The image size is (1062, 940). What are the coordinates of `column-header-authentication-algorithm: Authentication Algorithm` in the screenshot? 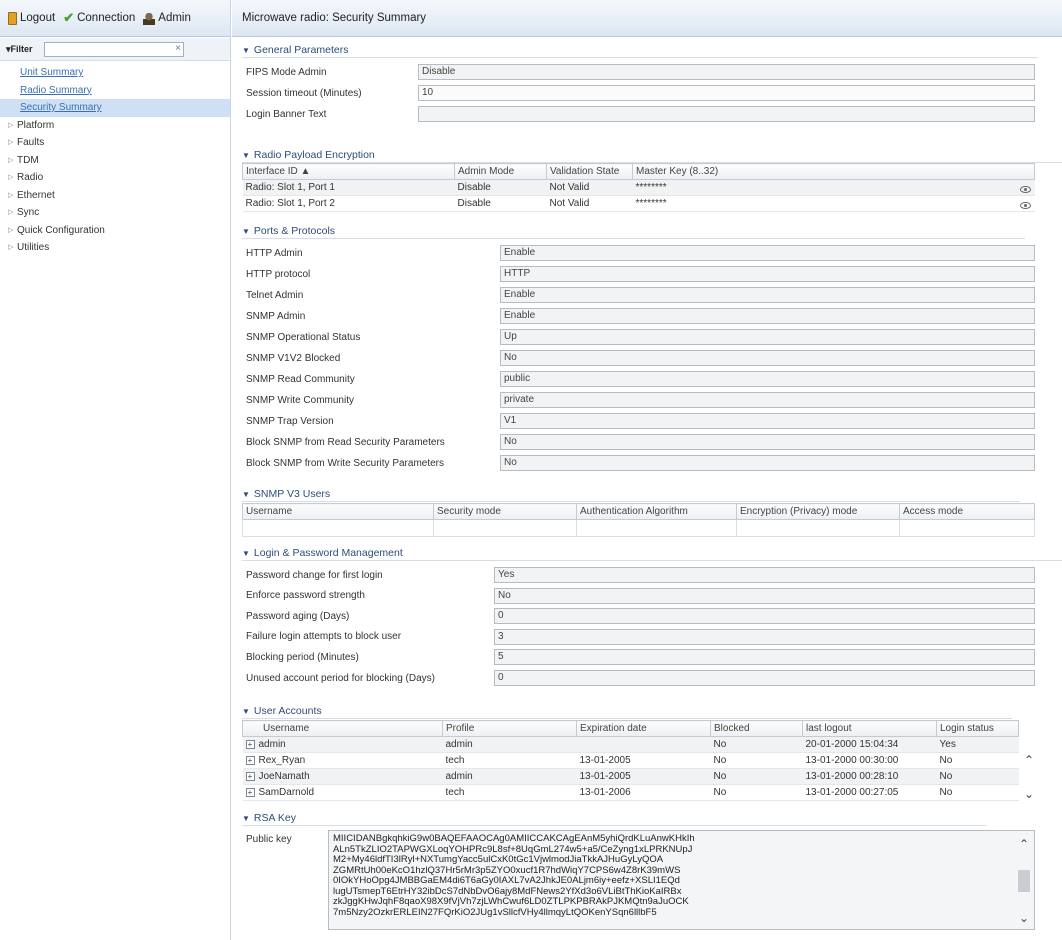 It's located at (656, 511).